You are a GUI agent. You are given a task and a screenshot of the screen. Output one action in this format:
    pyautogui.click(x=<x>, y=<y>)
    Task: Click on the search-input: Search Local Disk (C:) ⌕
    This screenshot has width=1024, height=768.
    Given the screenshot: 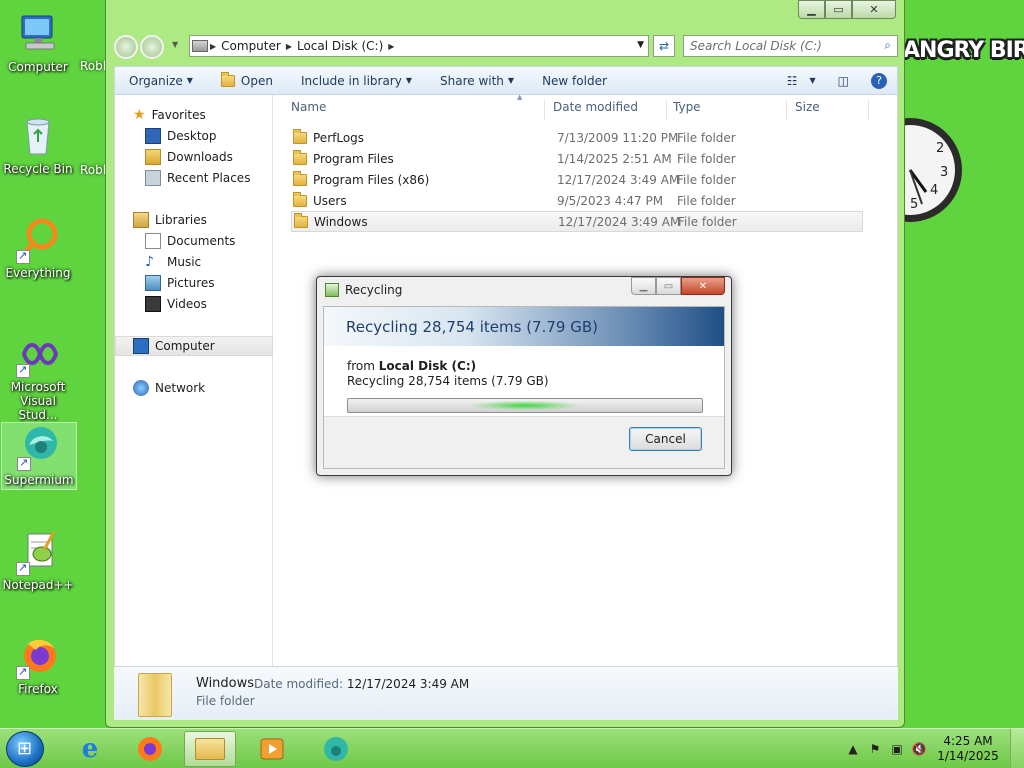 What is the action you would take?
    pyautogui.click(x=790, y=46)
    